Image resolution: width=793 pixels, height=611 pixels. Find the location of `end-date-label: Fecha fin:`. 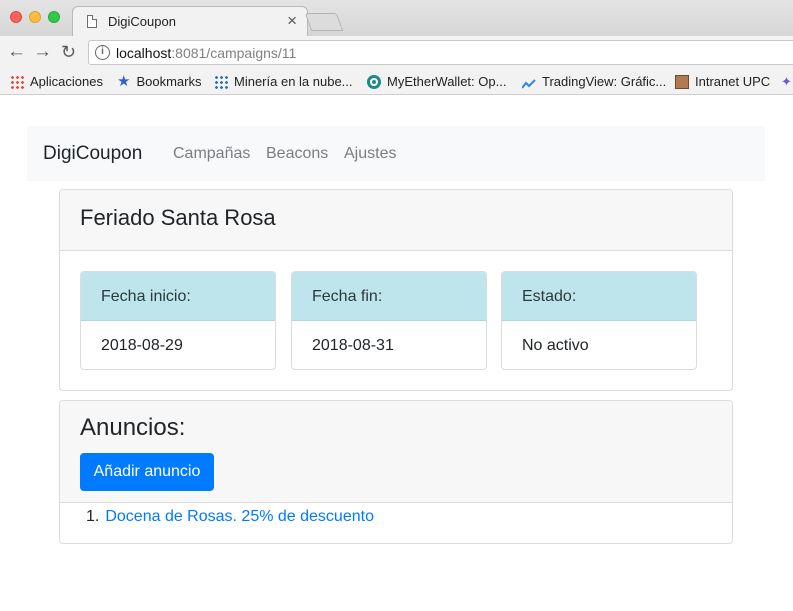

end-date-label: Fecha fin: is located at coordinates (389, 296).